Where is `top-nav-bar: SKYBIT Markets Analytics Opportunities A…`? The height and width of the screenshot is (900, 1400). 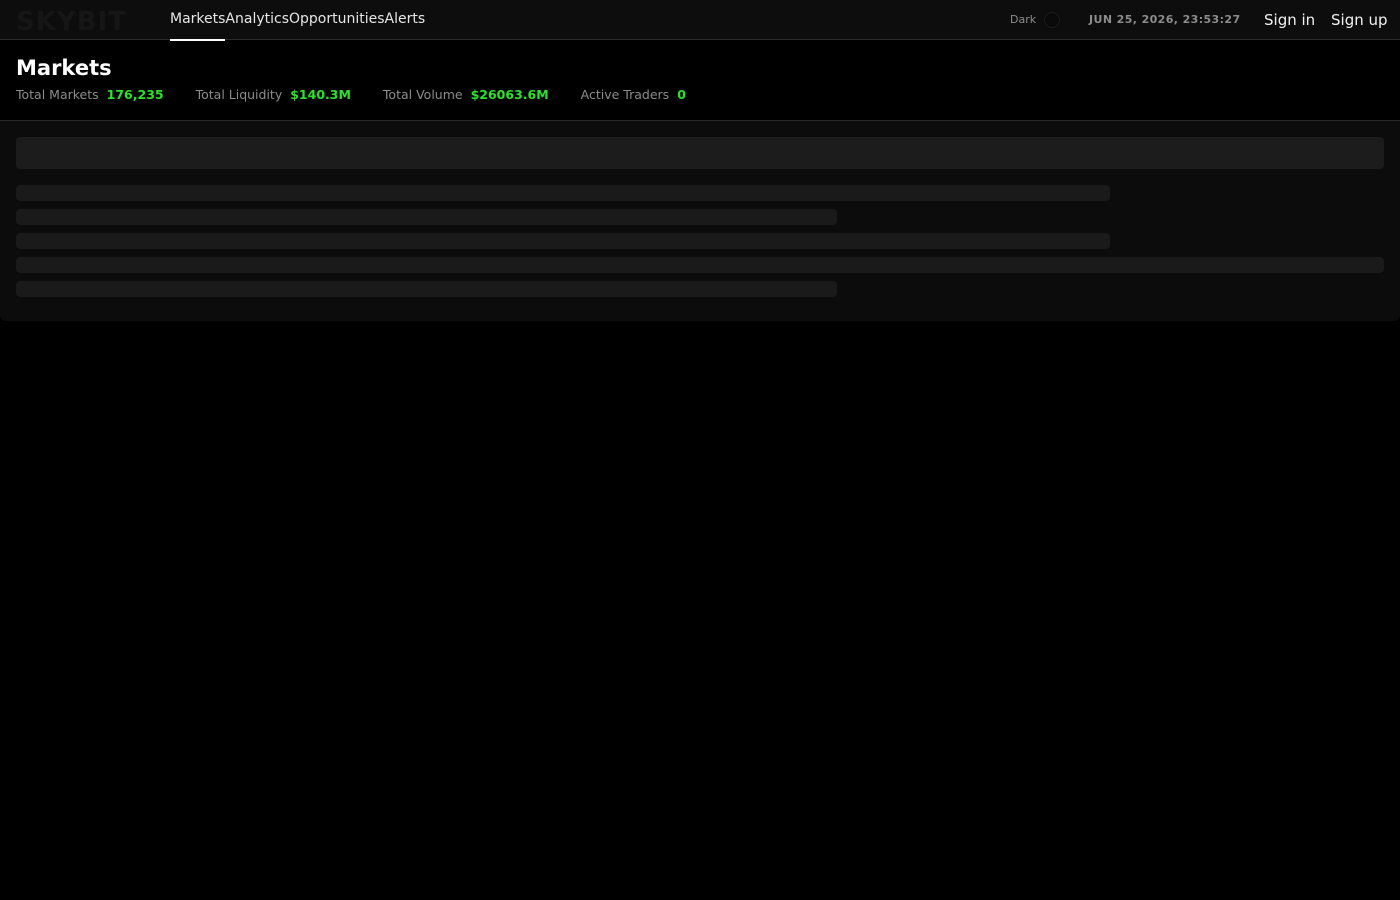 top-nav-bar: SKYBIT Markets Analytics Opportunities A… is located at coordinates (700, 20).